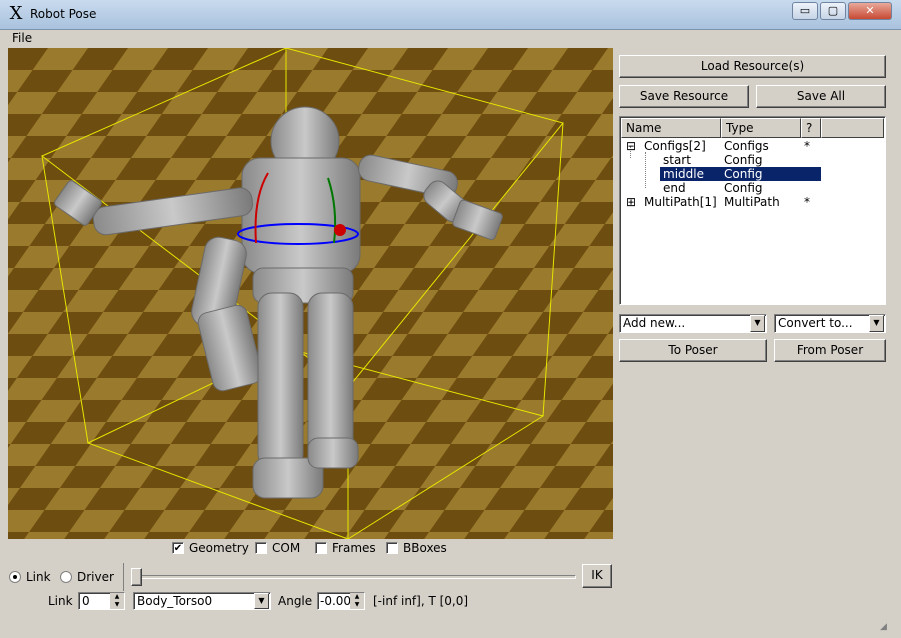 The width and height of the screenshot is (901, 638). What do you see at coordinates (597, 576) in the screenshot?
I see `ik-button: IK` at bounding box center [597, 576].